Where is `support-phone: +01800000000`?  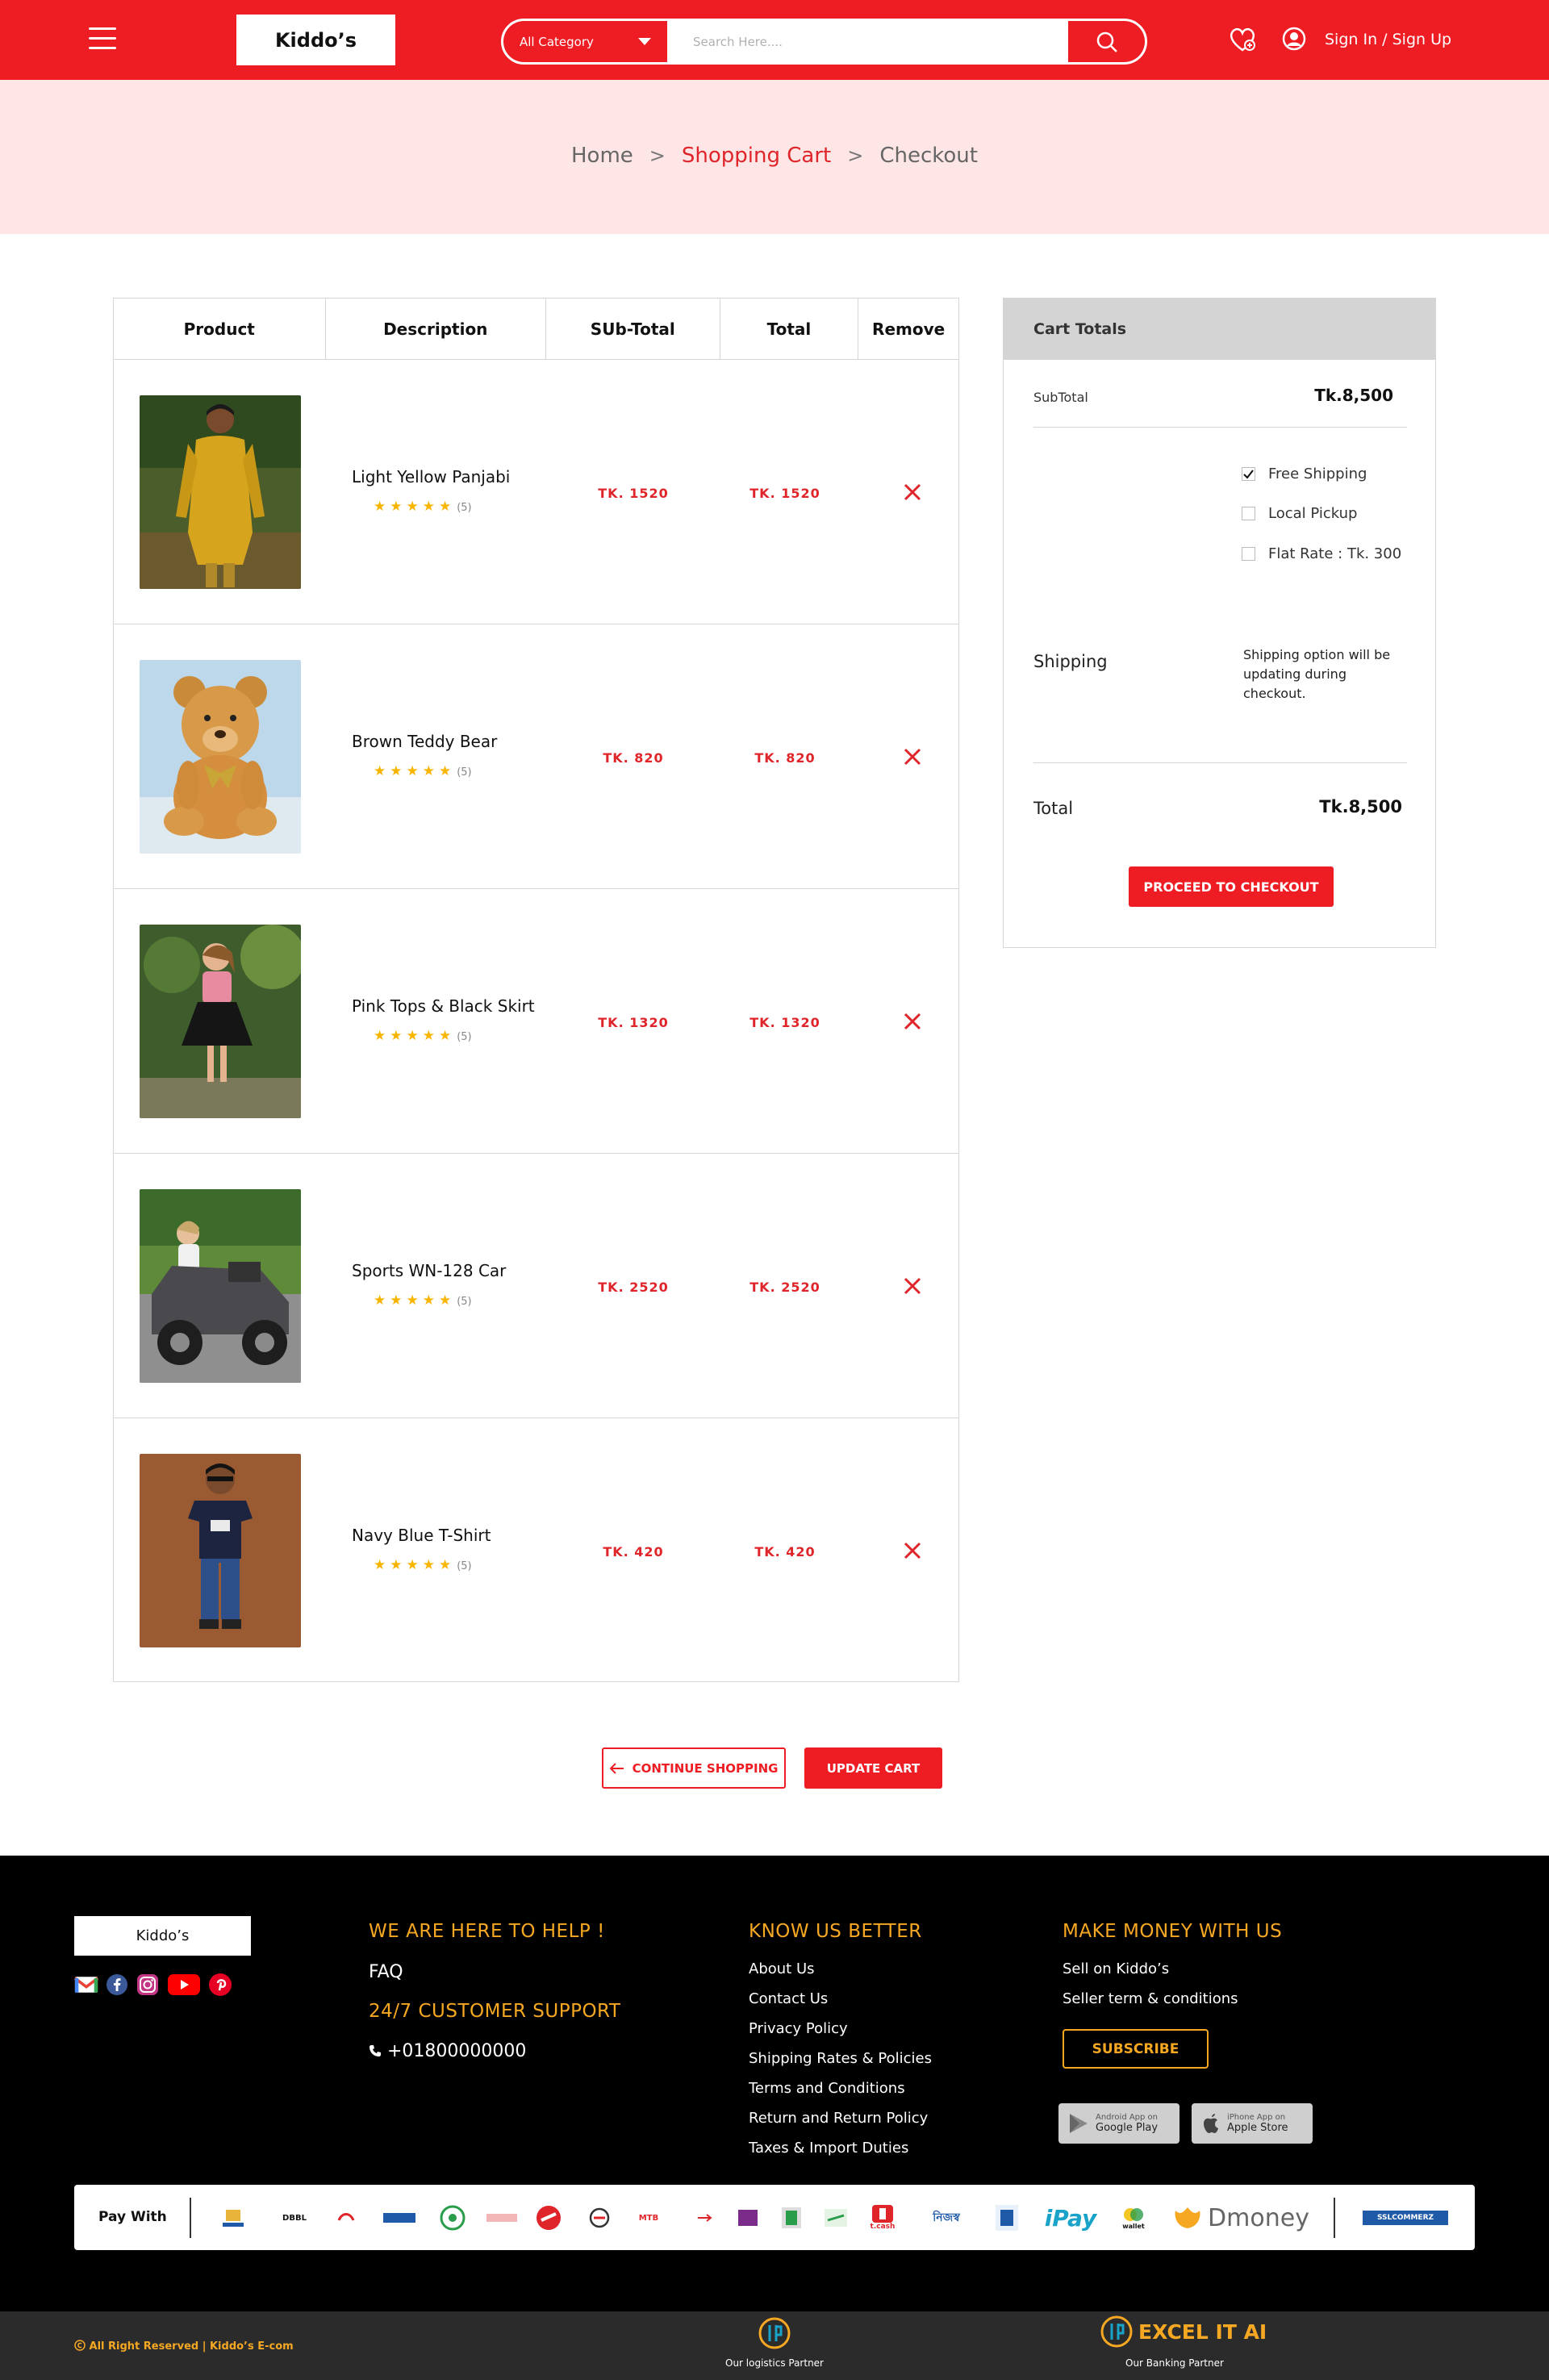 support-phone: +01800000000 is located at coordinates (447, 2051).